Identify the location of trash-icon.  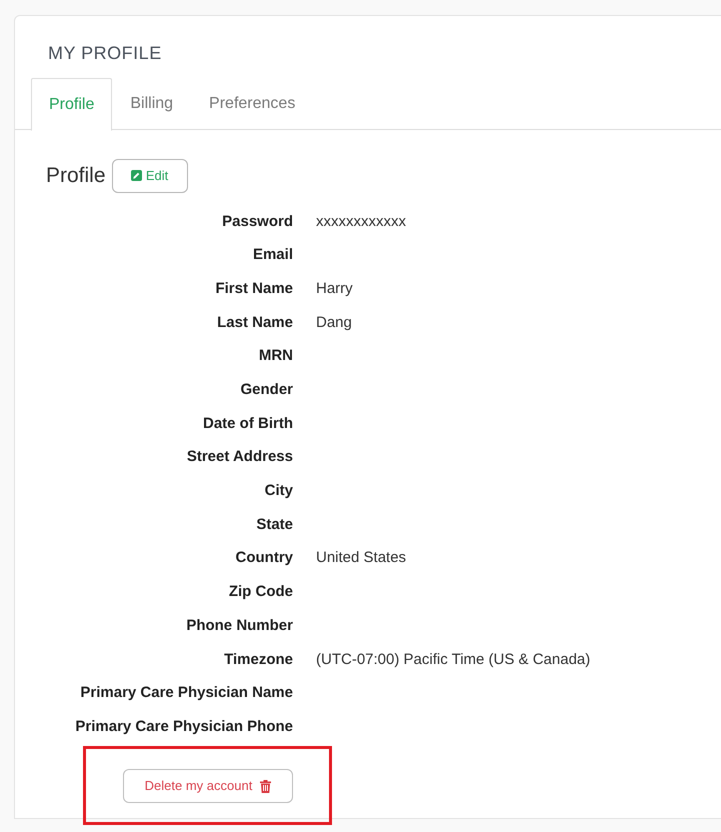
(266, 786).